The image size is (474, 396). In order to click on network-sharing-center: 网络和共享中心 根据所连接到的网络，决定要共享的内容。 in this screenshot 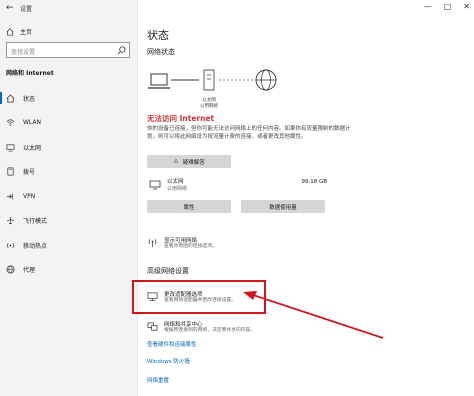, I will do `click(201, 327)`.